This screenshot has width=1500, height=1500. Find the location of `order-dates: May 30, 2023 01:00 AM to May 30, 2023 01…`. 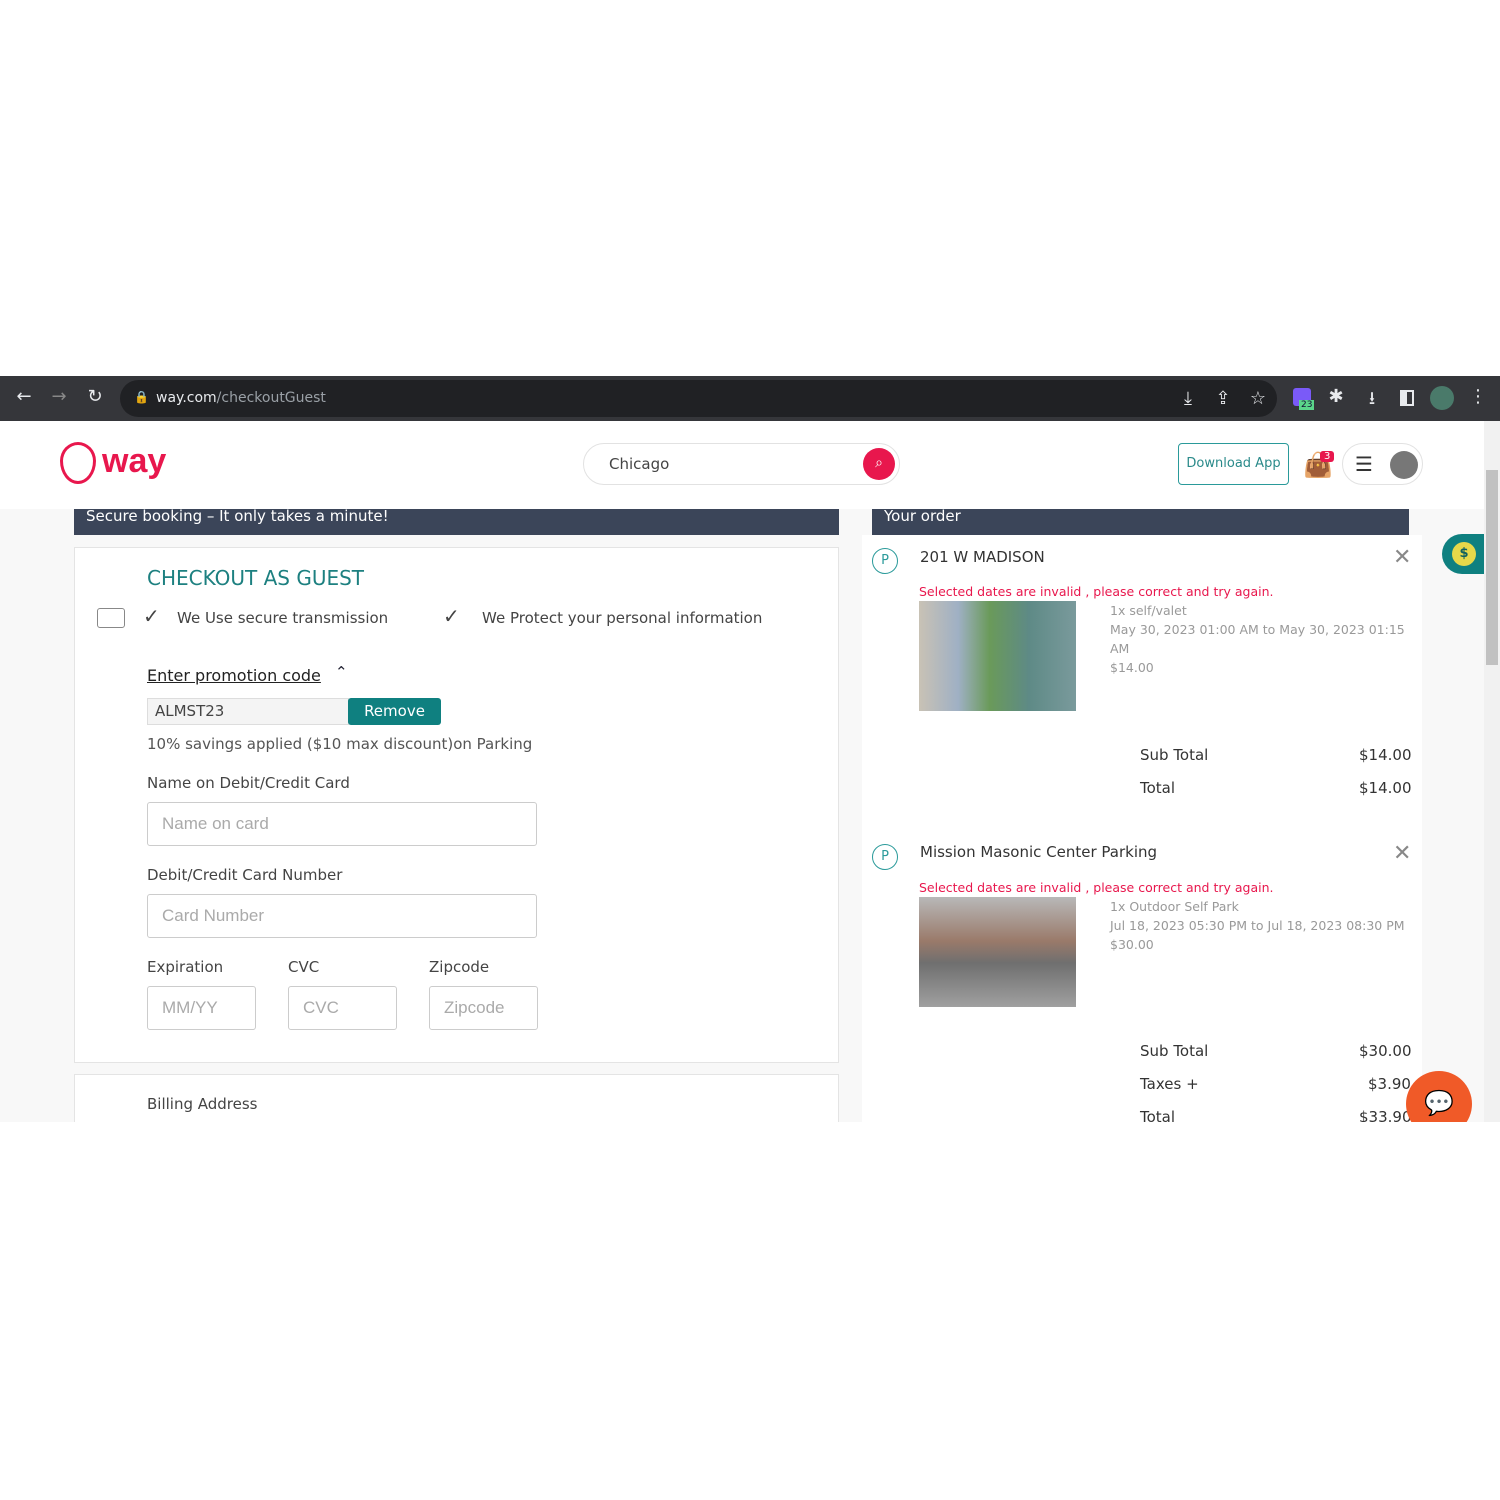

order-dates: May 30, 2023 01:00 AM to May 30, 2023 01… is located at coordinates (1257, 639).